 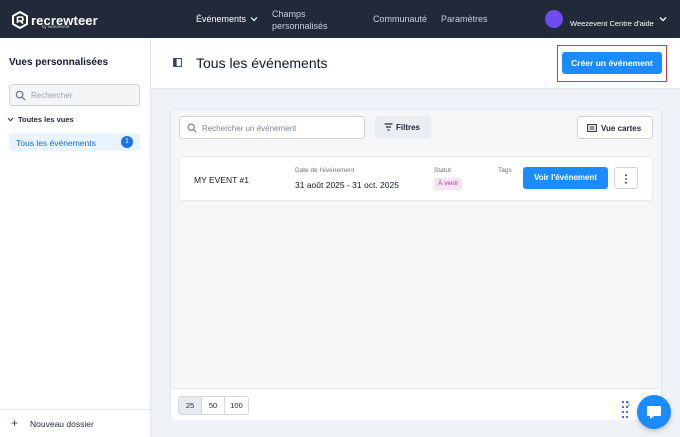 What do you see at coordinates (464, 19) in the screenshot?
I see `nav-settings: Paramètres` at bounding box center [464, 19].